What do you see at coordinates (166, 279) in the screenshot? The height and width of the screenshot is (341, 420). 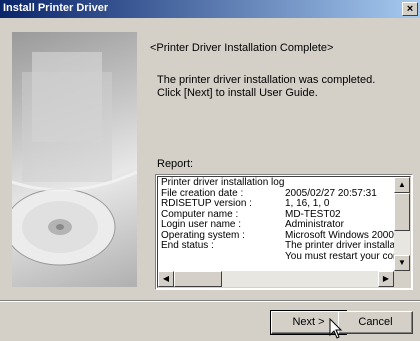 I see `scroll-left-icon: ◀` at bounding box center [166, 279].